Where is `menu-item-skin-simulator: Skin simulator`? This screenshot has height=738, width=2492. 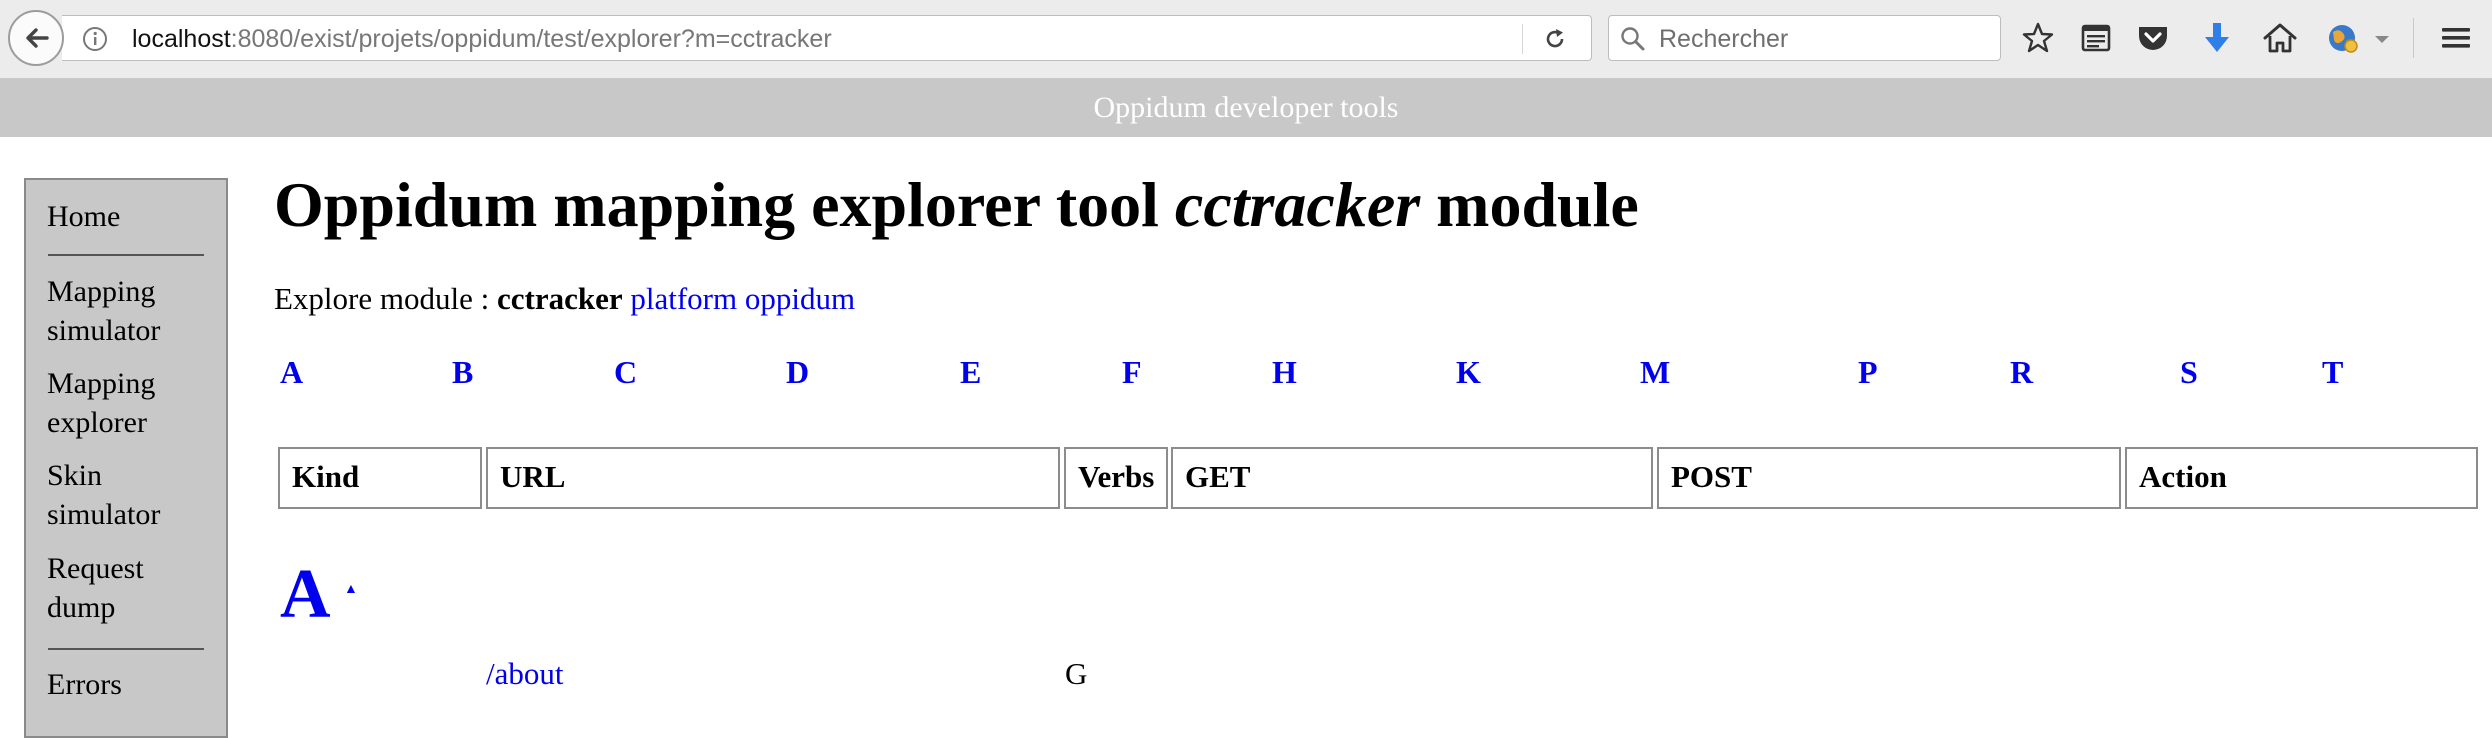 menu-item-skin-simulator: Skin simulator is located at coordinates (132, 495).